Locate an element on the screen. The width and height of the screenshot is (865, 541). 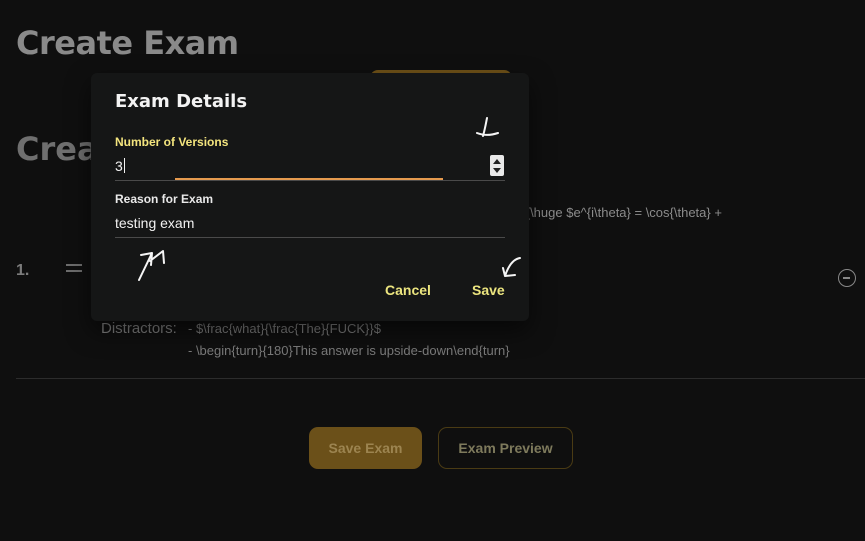
versions-input: 3 is located at coordinates (120, 166).